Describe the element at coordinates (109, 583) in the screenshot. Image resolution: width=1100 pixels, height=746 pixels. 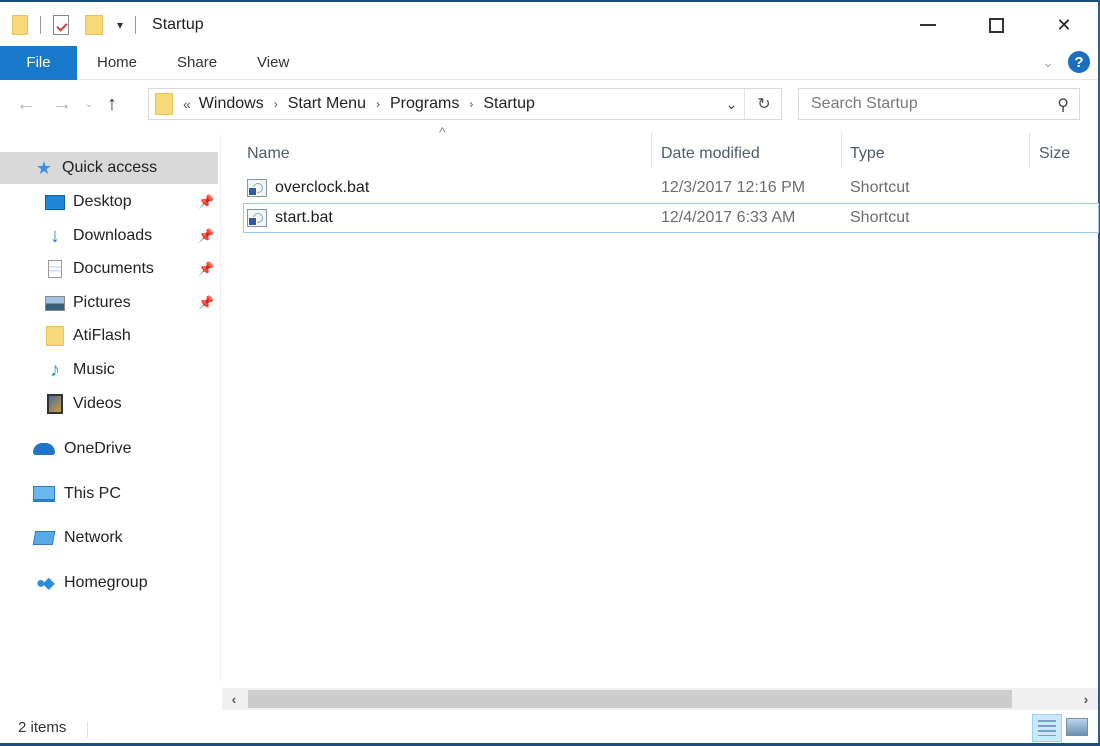
I see `sidebar-item-homegroup: ●◆ Homegroup` at that location.